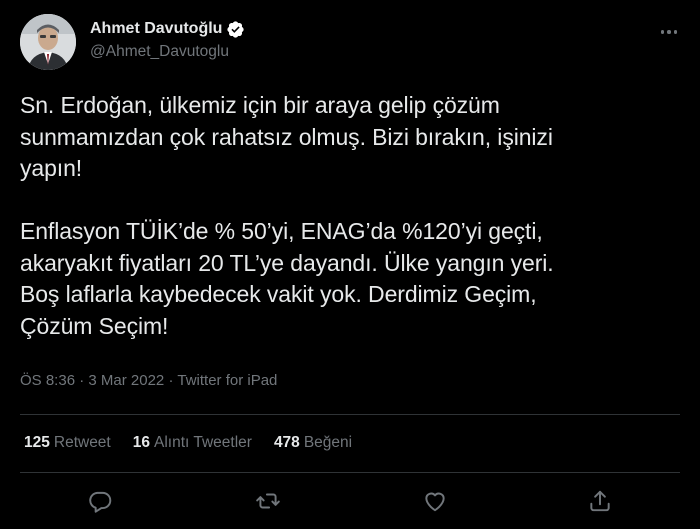 This screenshot has height=529, width=700. Describe the element at coordinates (328, 442) in the screenshot. I see `like-label: Beğeni` at that location.